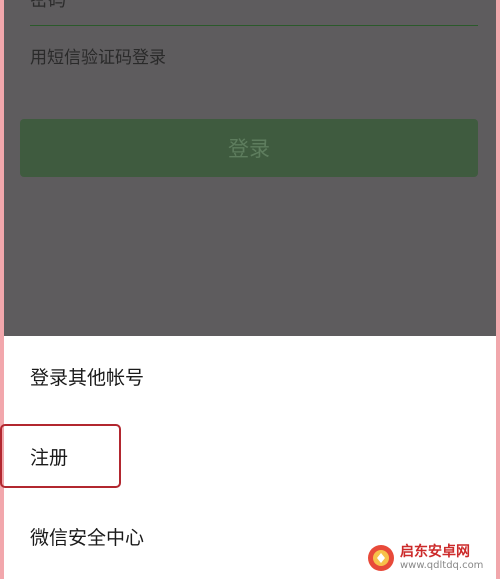 The height and width of the screenshot is (579, 500). I want to click on sheet-item-login-other-account: 登录其他帐号, so click(250, 376).